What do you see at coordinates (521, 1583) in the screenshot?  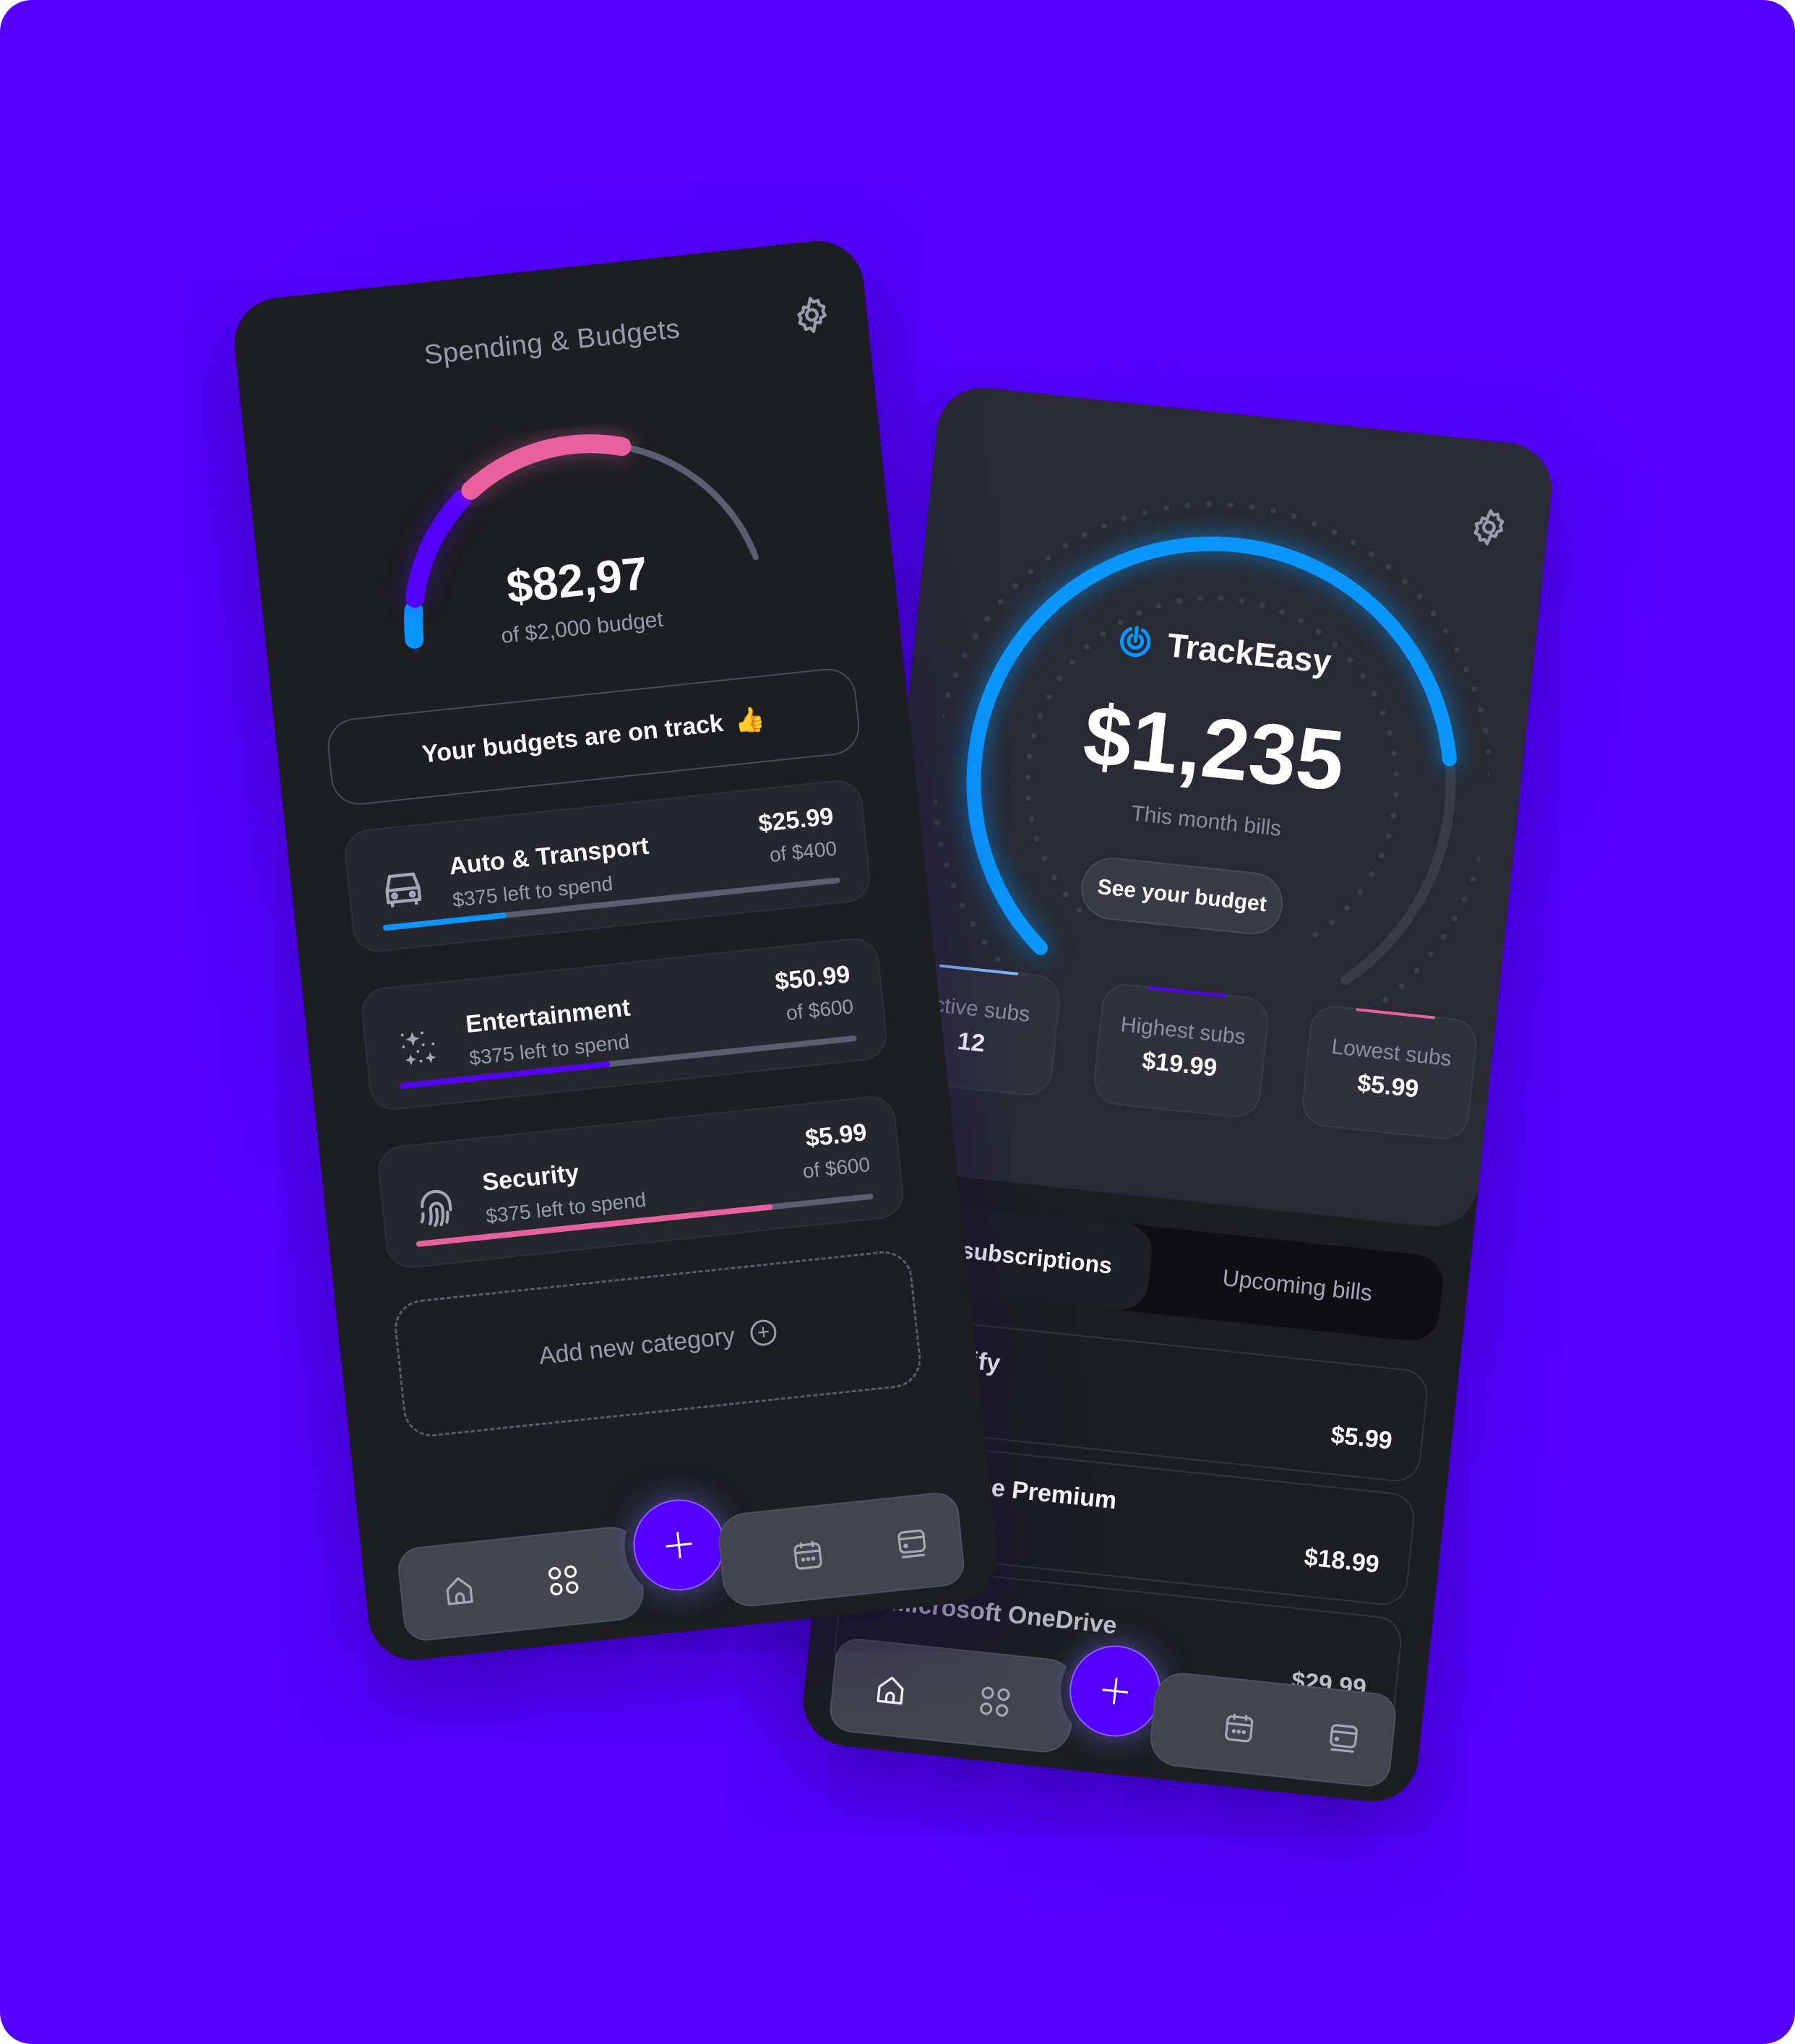 I see `nav-segment-left` at bounding box center [521, 1583].